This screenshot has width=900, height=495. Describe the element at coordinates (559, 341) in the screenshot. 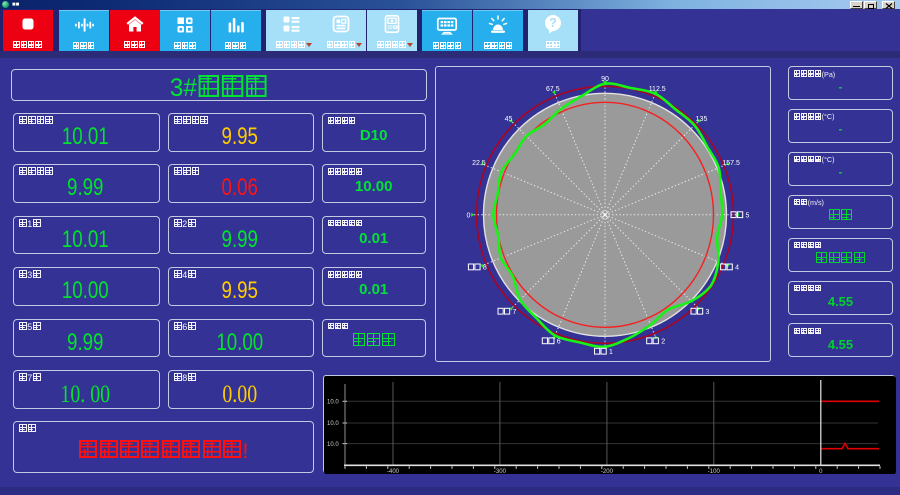

I see `svg-text: 6` at that location.